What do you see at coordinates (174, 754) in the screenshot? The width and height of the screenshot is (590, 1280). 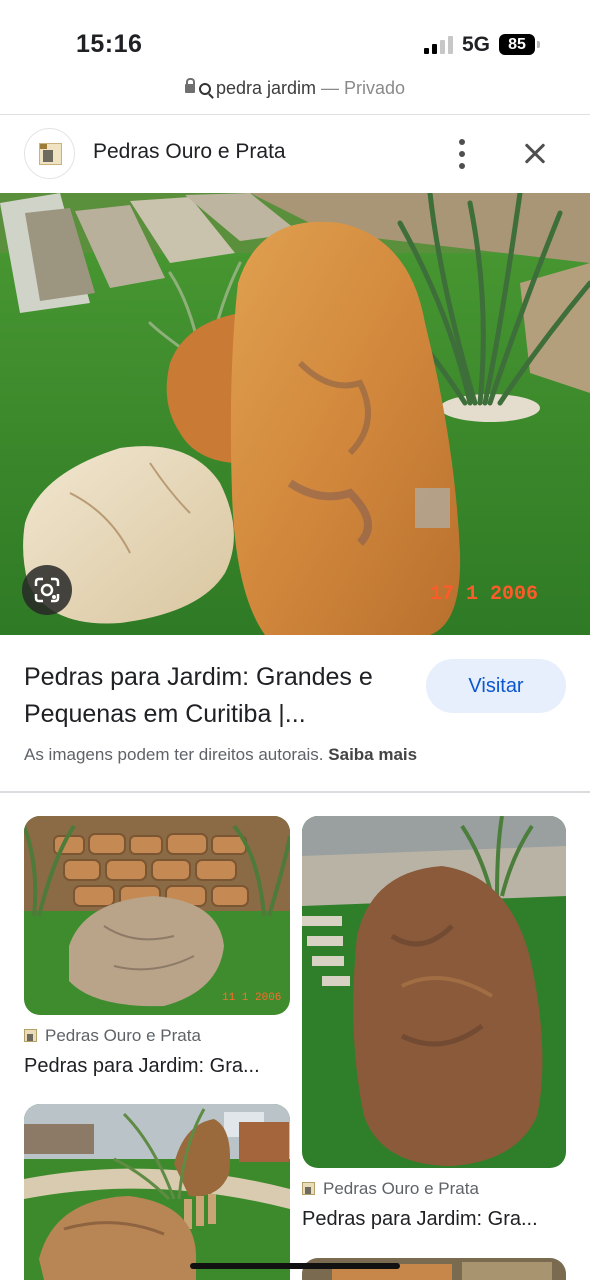 I see `copyright-text: As imagens podem ter direitos autorais.` at bounding box center [174, 754].